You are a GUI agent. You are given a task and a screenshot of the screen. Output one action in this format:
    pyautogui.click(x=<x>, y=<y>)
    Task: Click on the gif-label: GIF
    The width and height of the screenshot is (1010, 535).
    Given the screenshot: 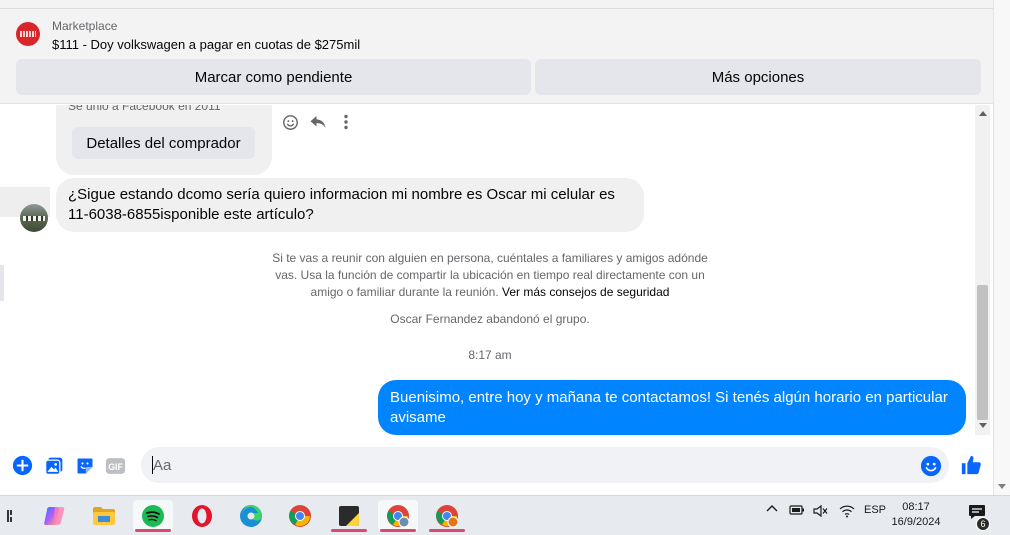 What is the action you would take?
    pyautogui.click(x=115, y=466)
    